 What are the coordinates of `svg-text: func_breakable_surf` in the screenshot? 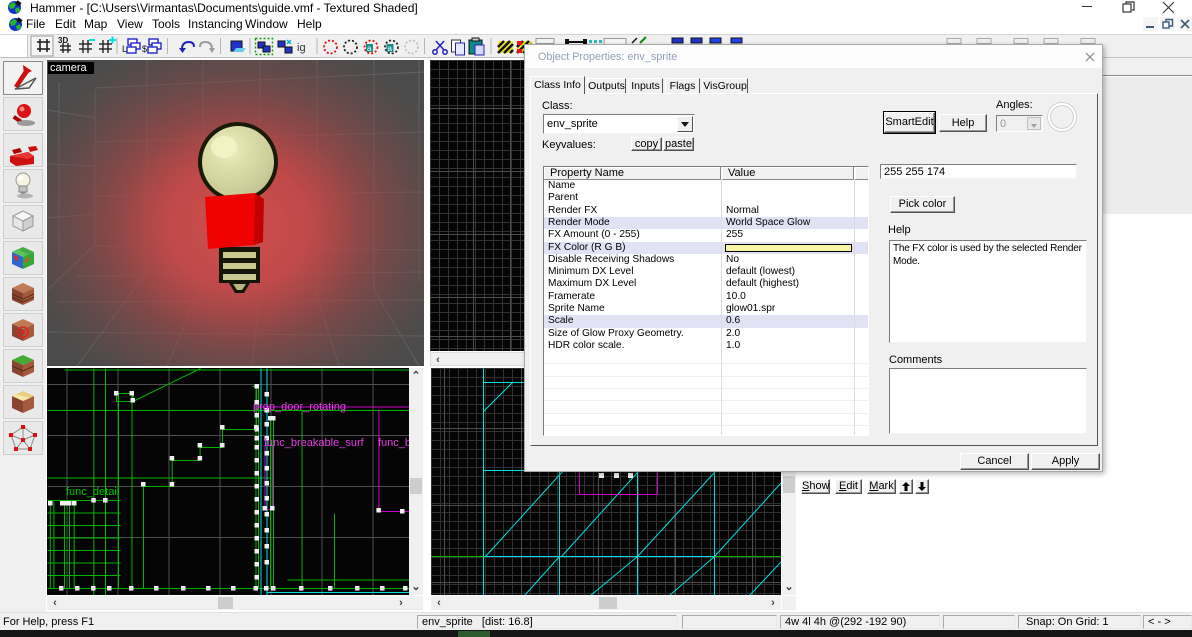 It's located at (314, 443).